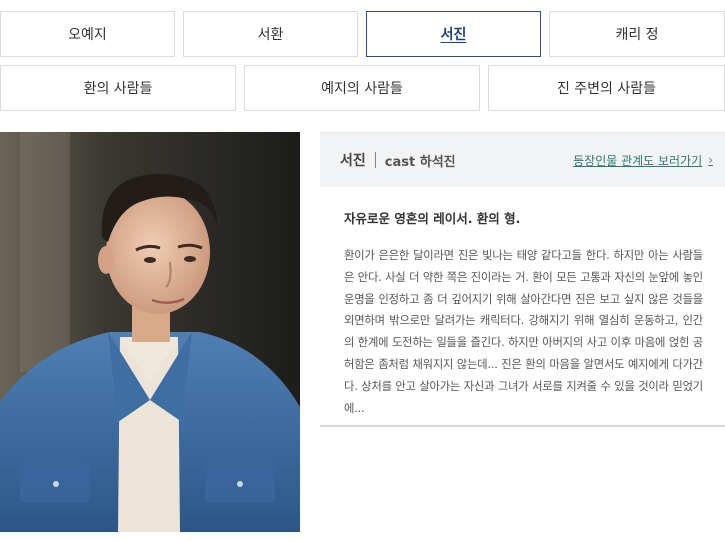 This screenshot has height=541, width=725. I want to click on tab-jin-people: 진 주변의 사람들, so click(606, 88).